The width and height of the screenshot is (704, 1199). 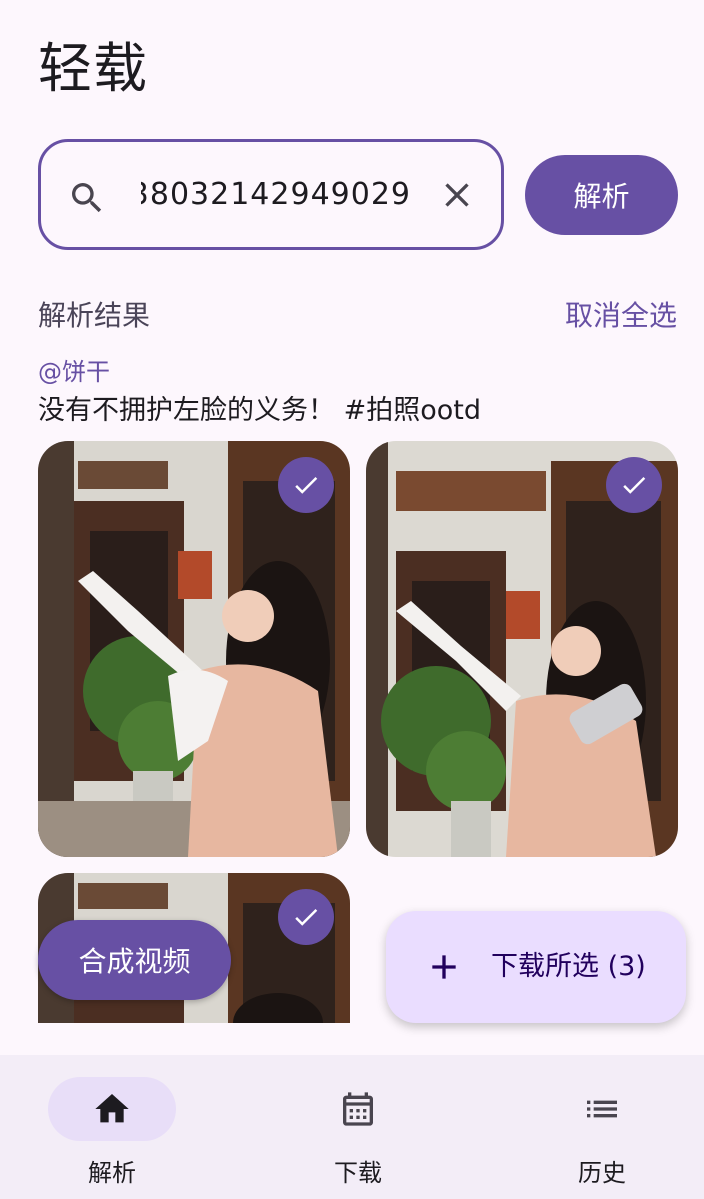 What do you see at coordinates (601, 195) in the screenshot?
I see `parse-button: 解析` at bounding box center [601, 195].